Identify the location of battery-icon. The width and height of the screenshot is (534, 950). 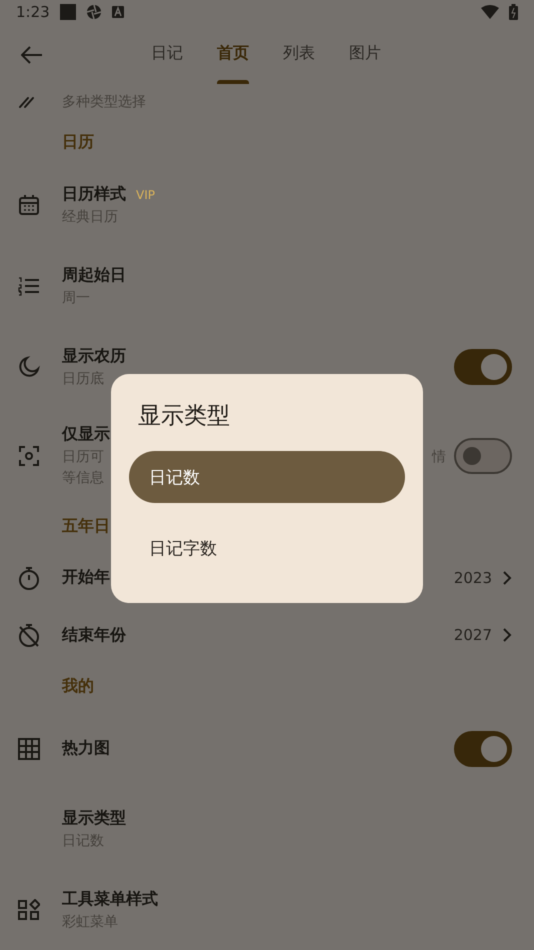
(513, 12).